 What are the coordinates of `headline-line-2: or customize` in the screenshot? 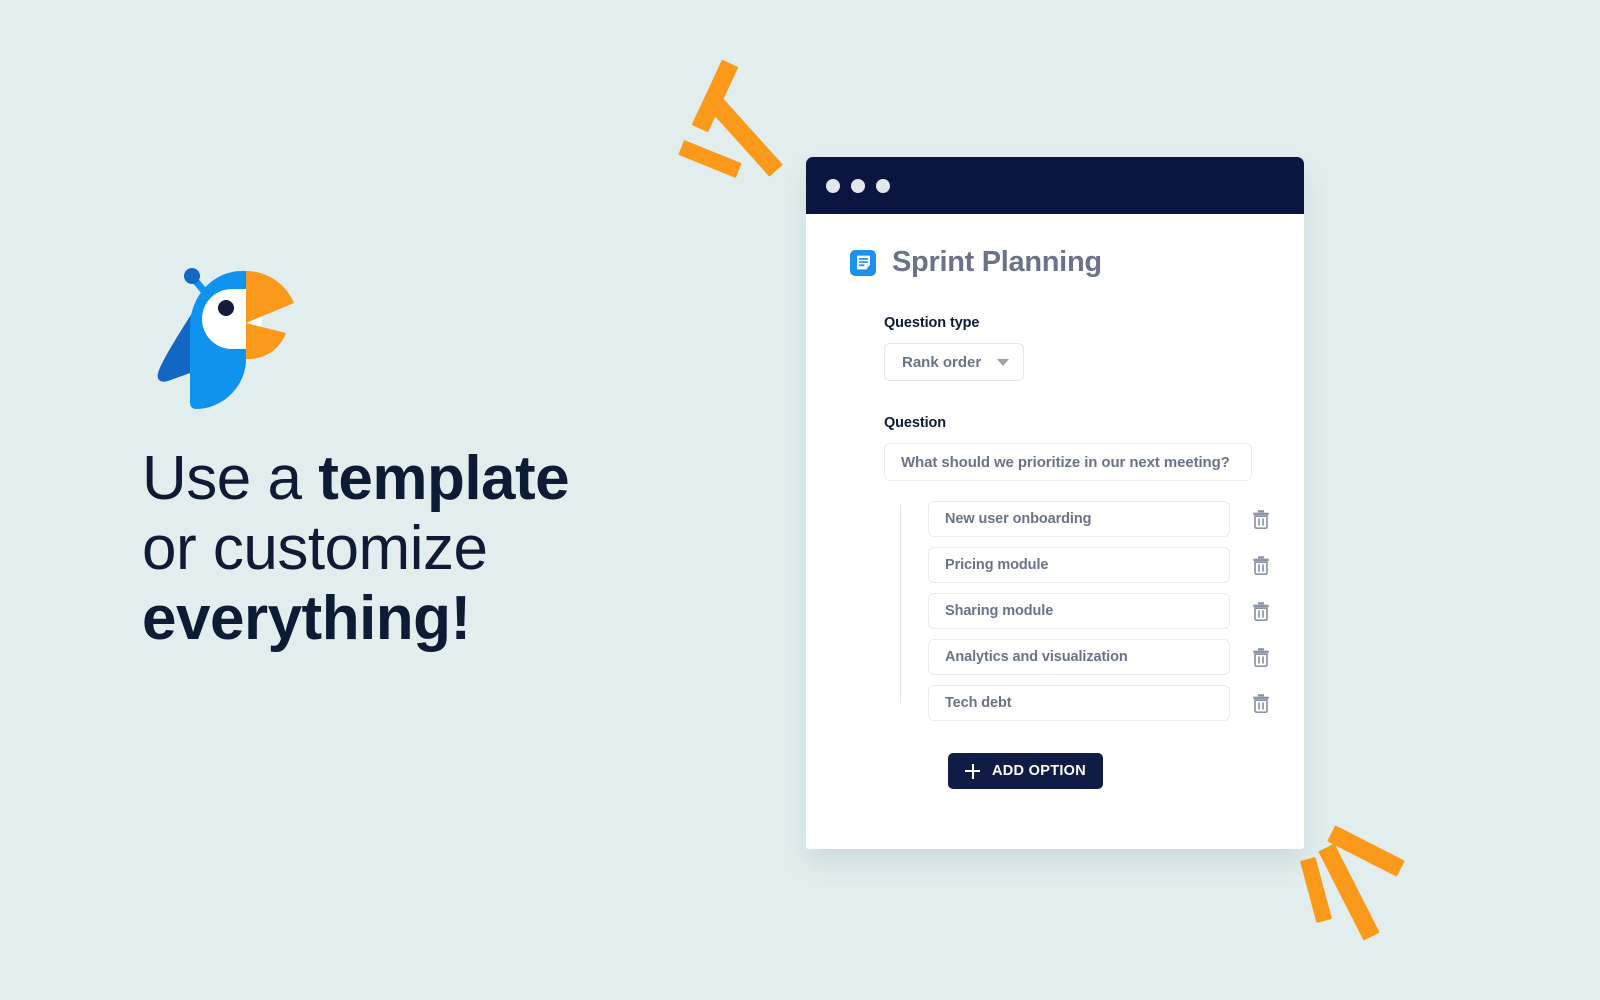 It's located at (315, 549).